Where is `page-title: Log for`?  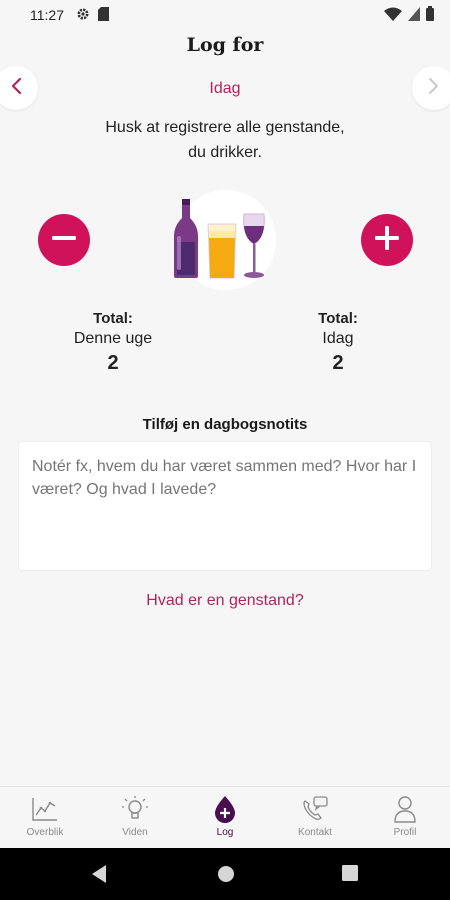
page-title: Log for is located at coordinates (225, 45).